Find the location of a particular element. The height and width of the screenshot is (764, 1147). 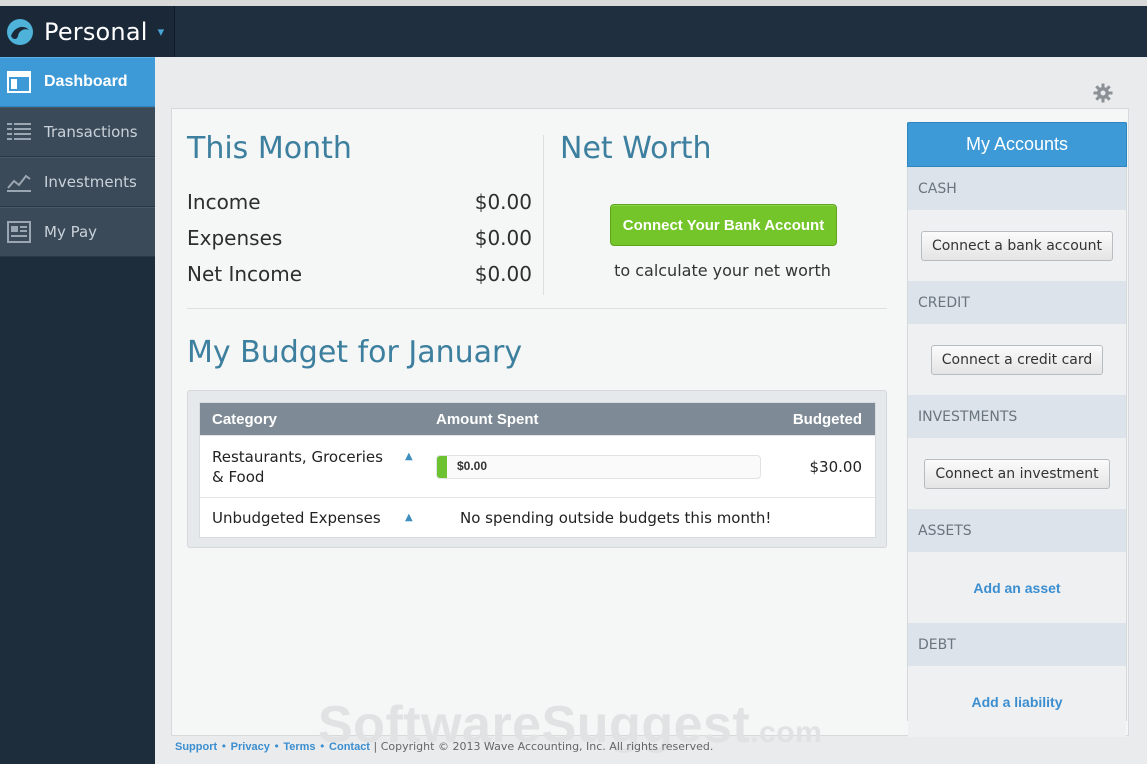

account-section-body: Add a liability is located at coordinates (1017, 701).